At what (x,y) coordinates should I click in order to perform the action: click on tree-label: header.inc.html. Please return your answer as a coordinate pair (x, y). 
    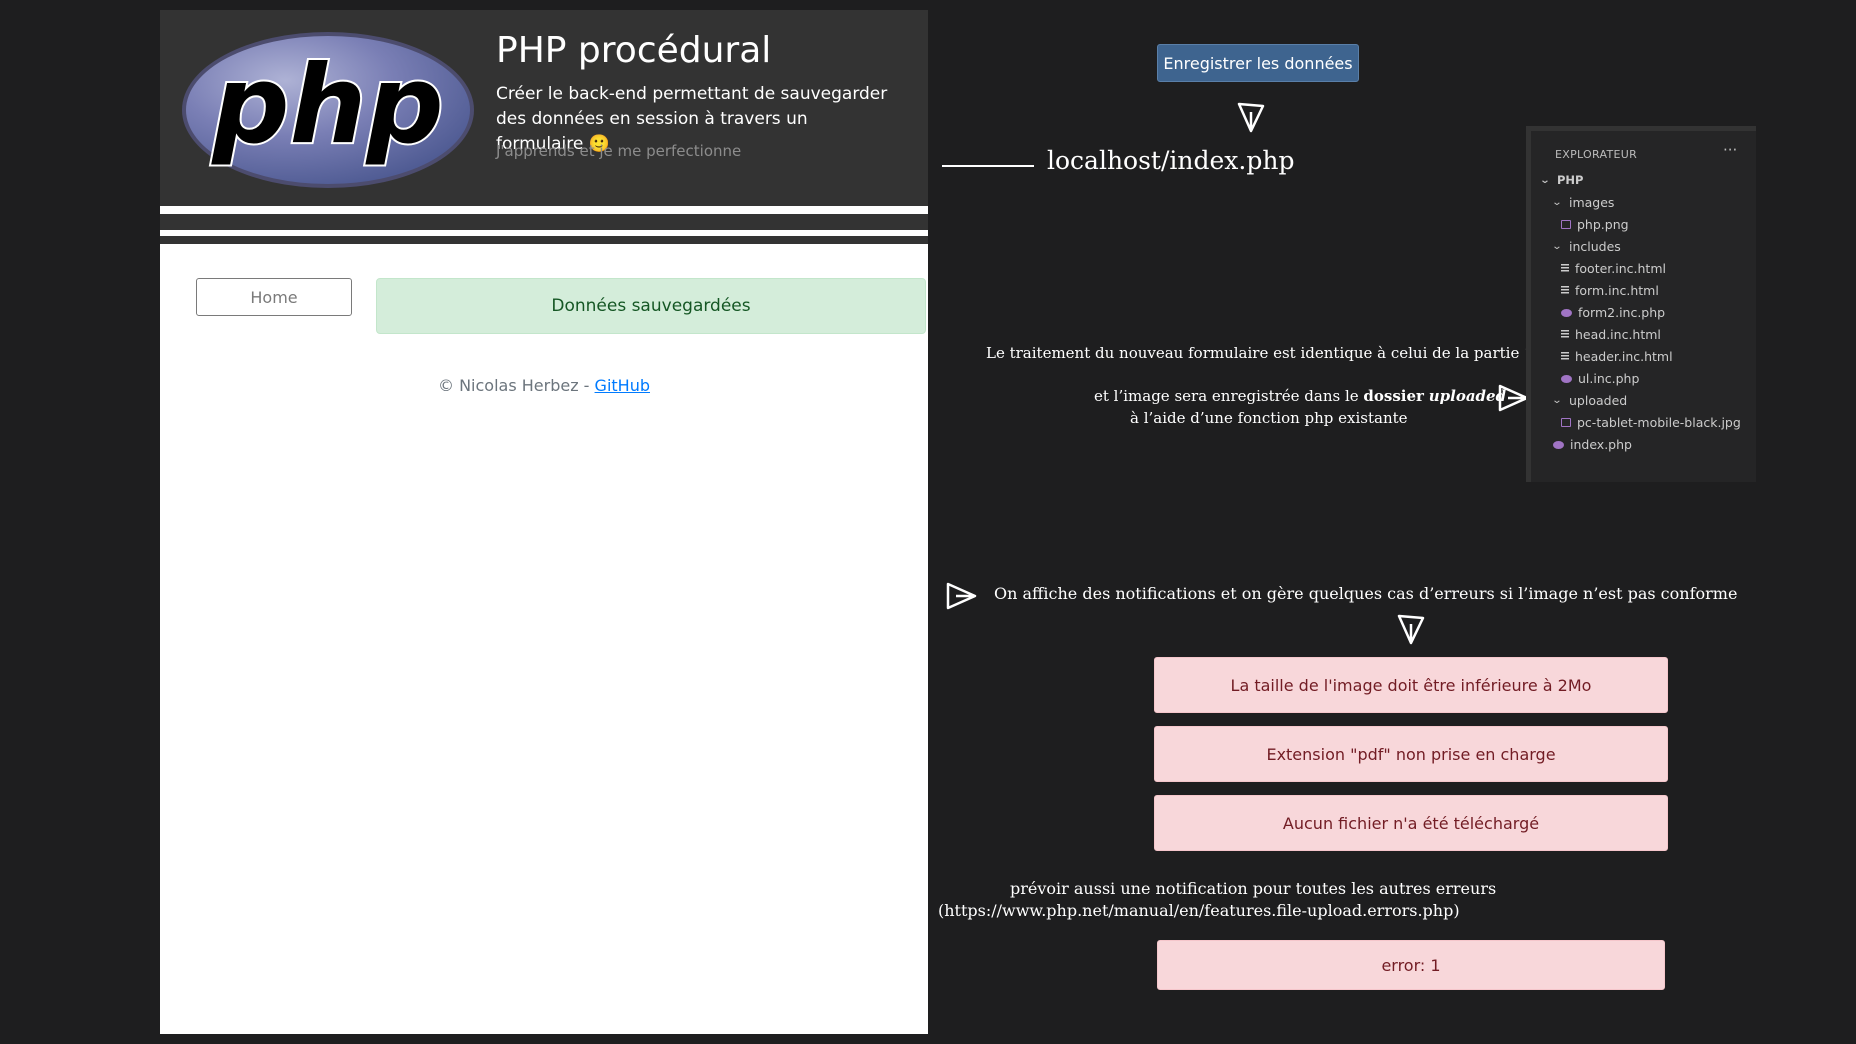
    Looking at the image, I should click on (1624, 356).